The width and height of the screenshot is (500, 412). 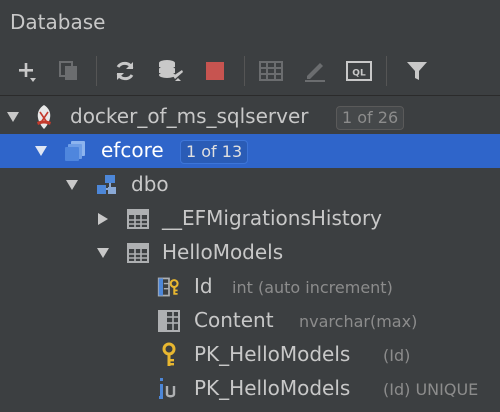 What do you see at coordinates (312, 287) in the screenshot?
I see `column-type: int (auto increment)` at bounding box center [312, 287].